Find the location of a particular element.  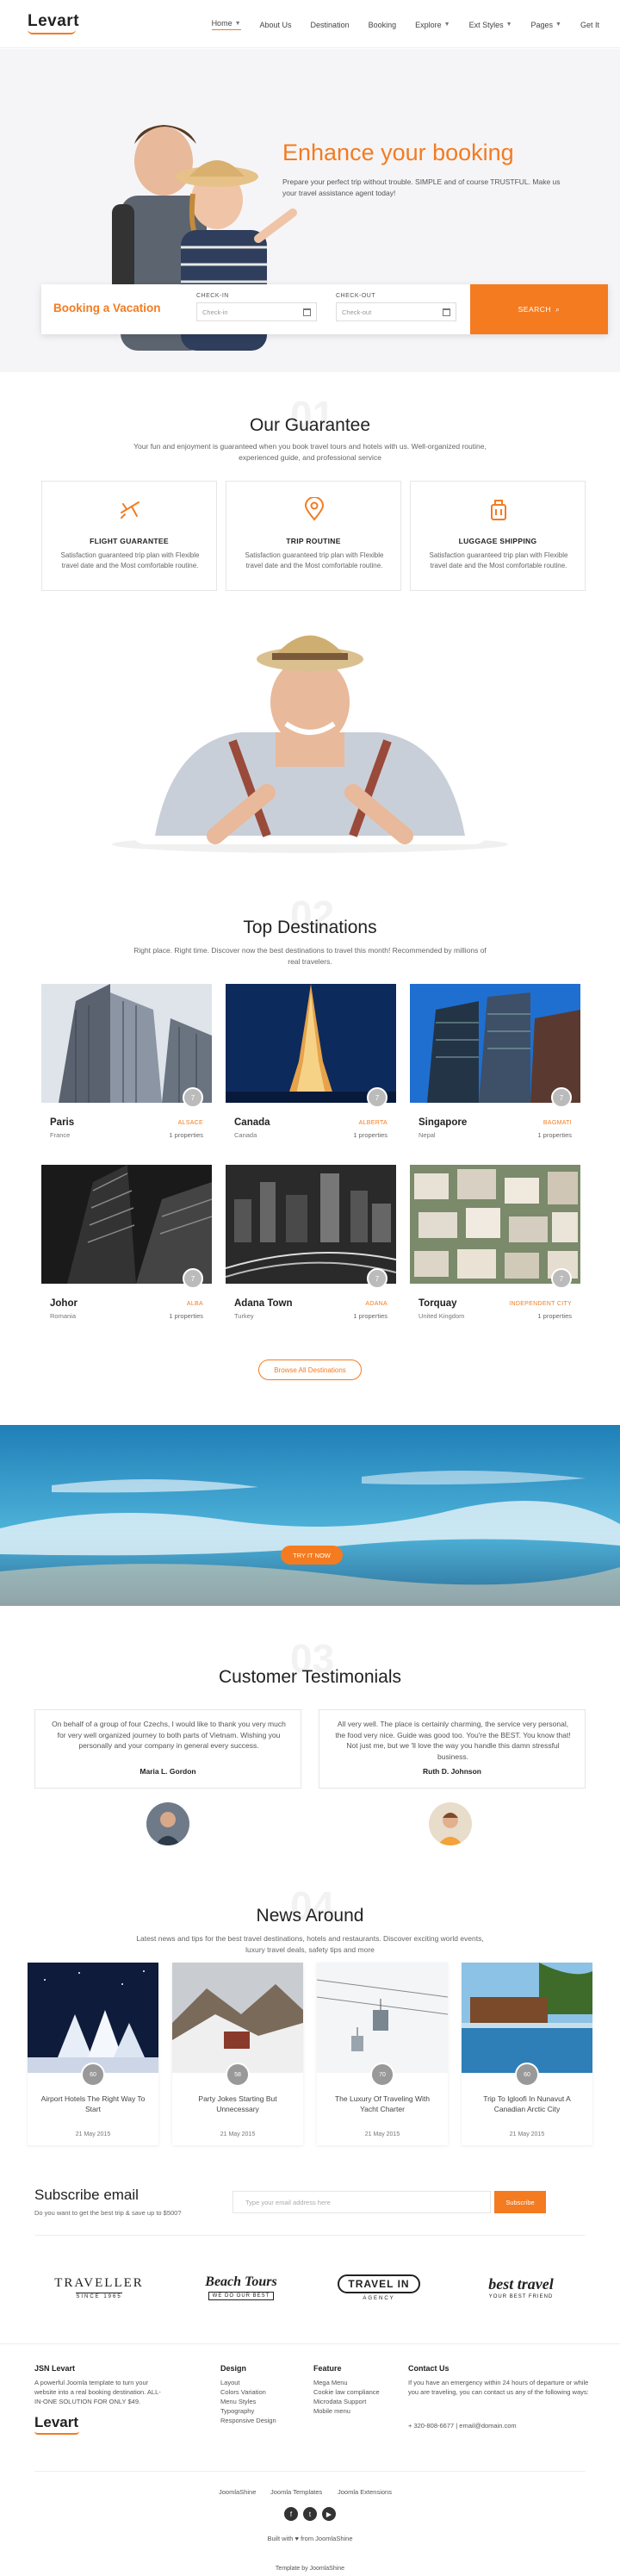

destination-card: 7 Paris France ALSACE 1 properties is located at coordinates (127, 1070).